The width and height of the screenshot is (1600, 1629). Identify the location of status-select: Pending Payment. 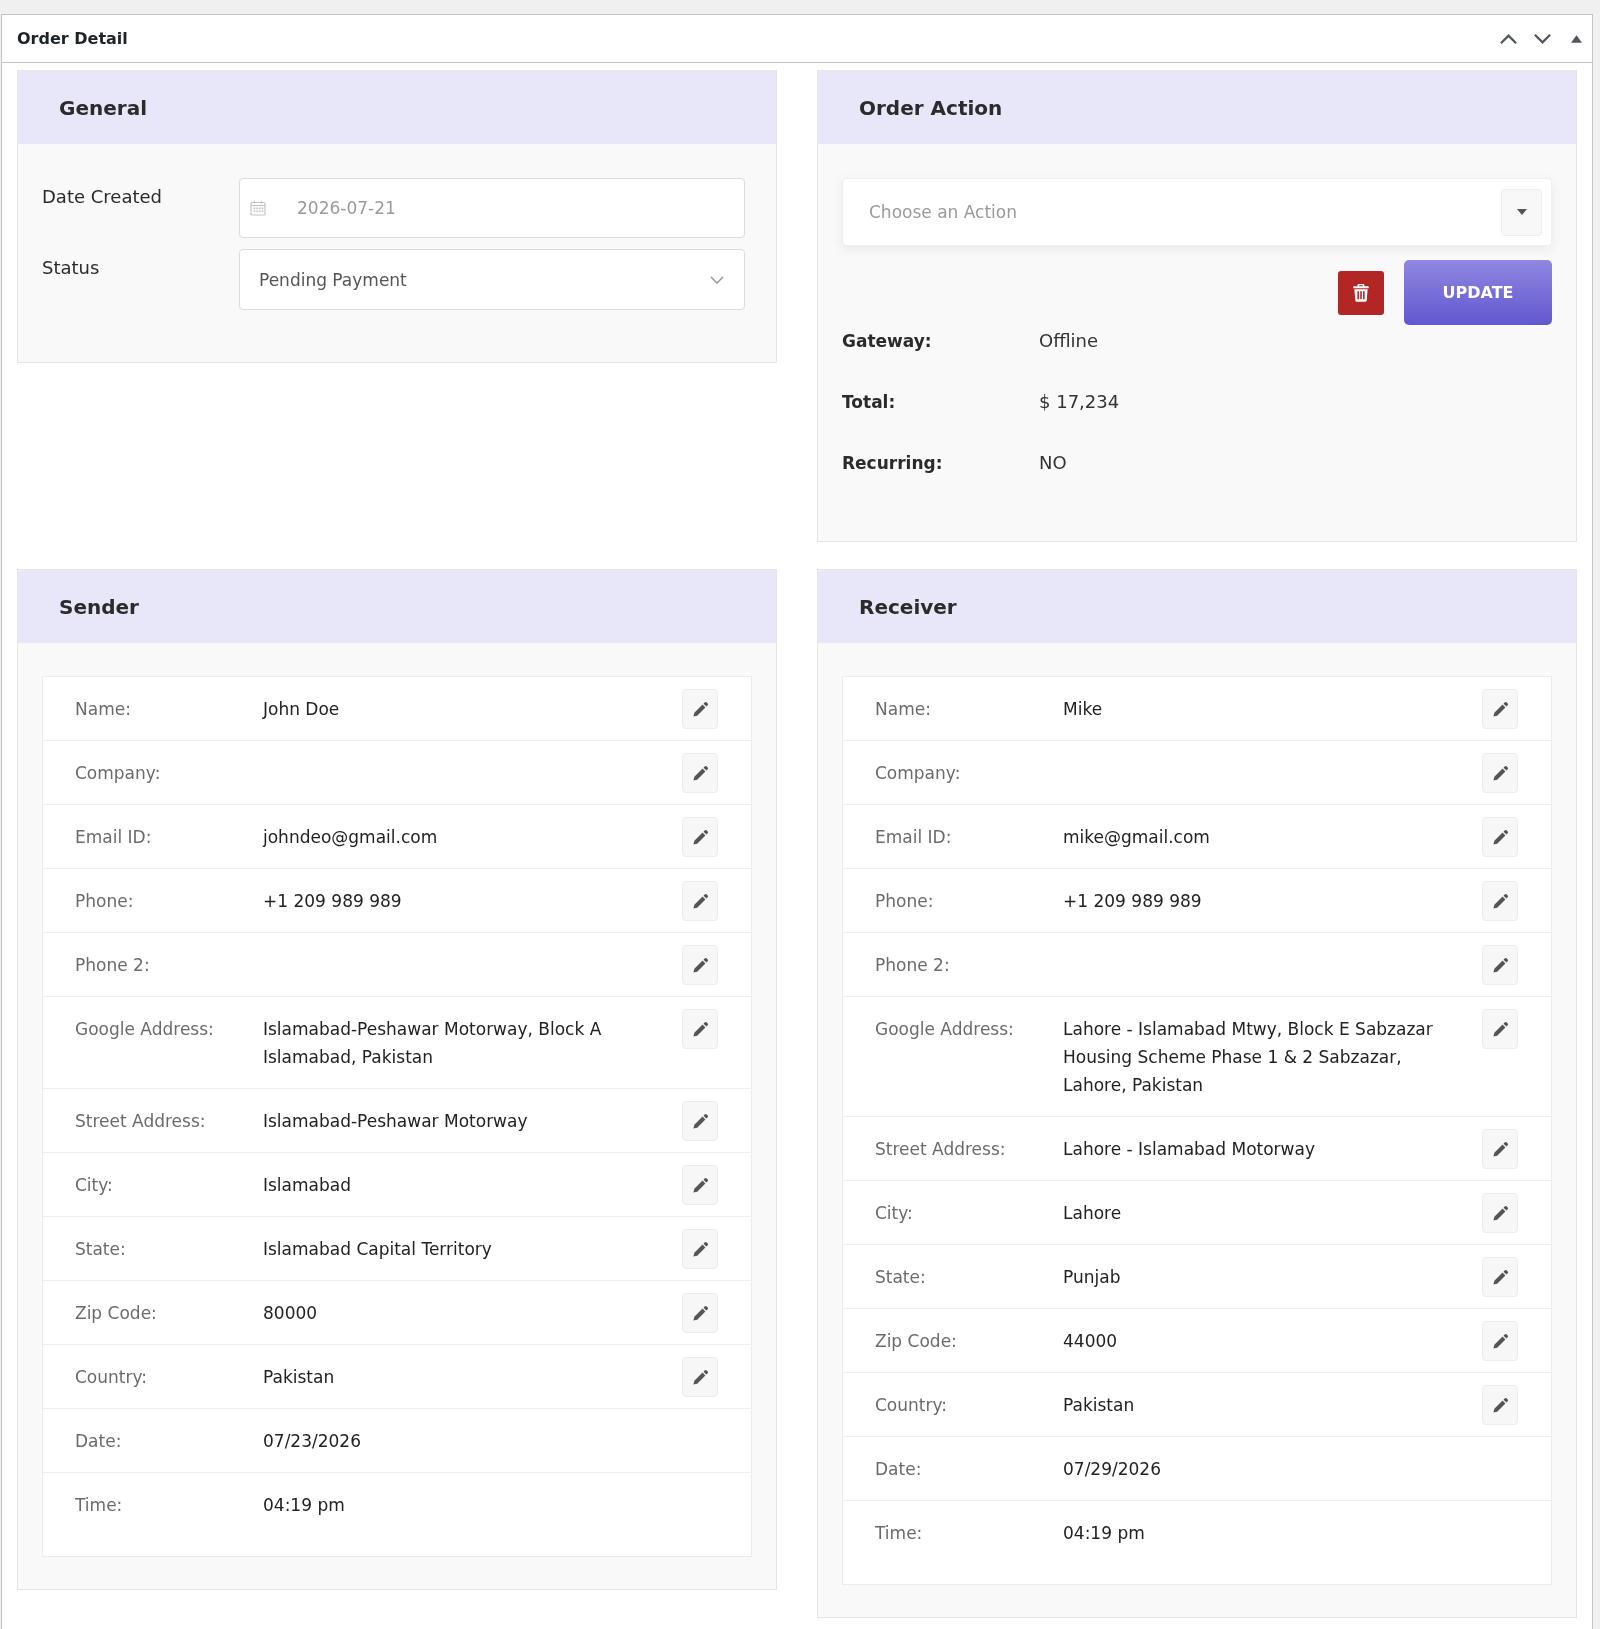
(492, 279).